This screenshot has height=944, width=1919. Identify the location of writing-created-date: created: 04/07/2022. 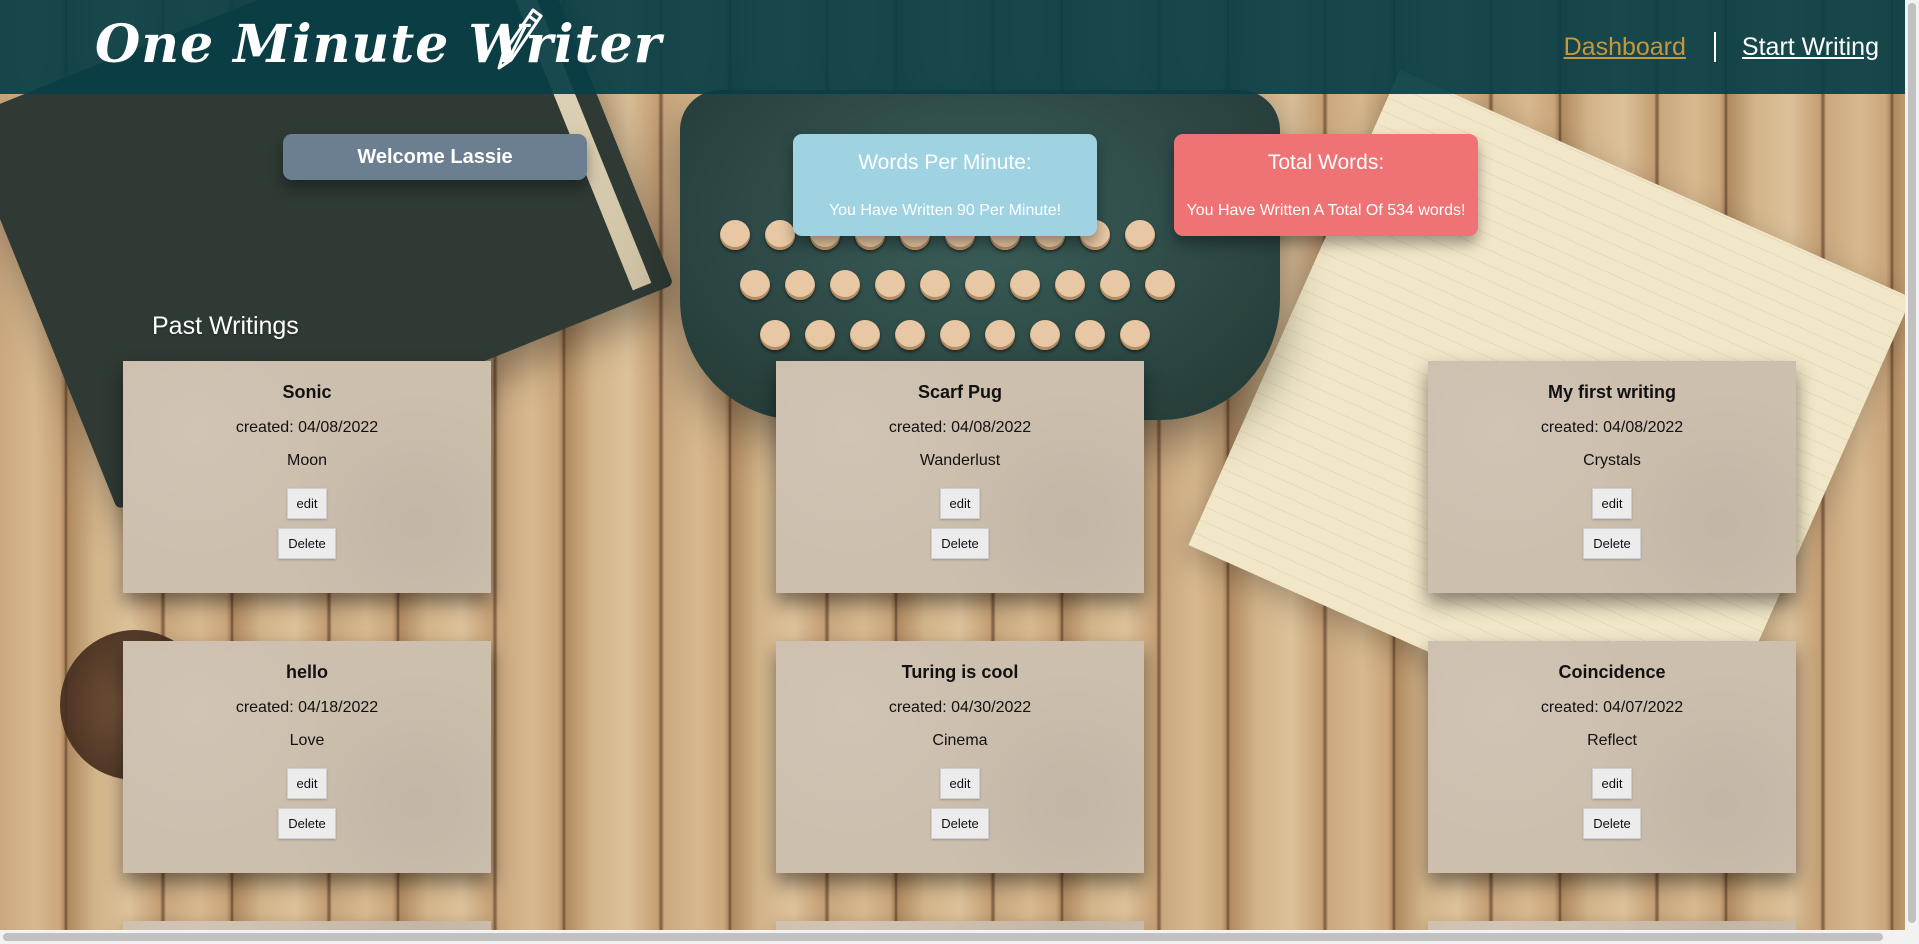
(1612, 707).